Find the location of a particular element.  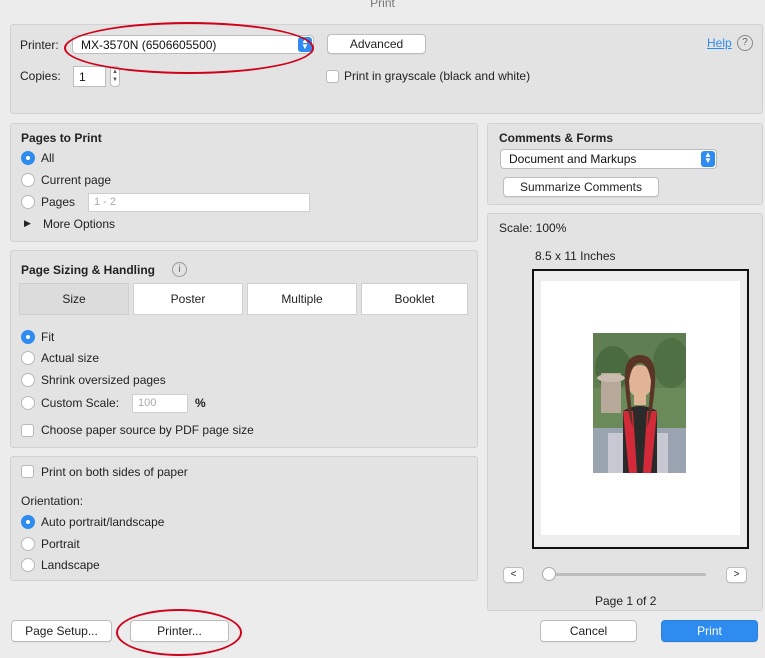

summarize-comments-button: Summarize Comments is located at coordinates (581, 187).